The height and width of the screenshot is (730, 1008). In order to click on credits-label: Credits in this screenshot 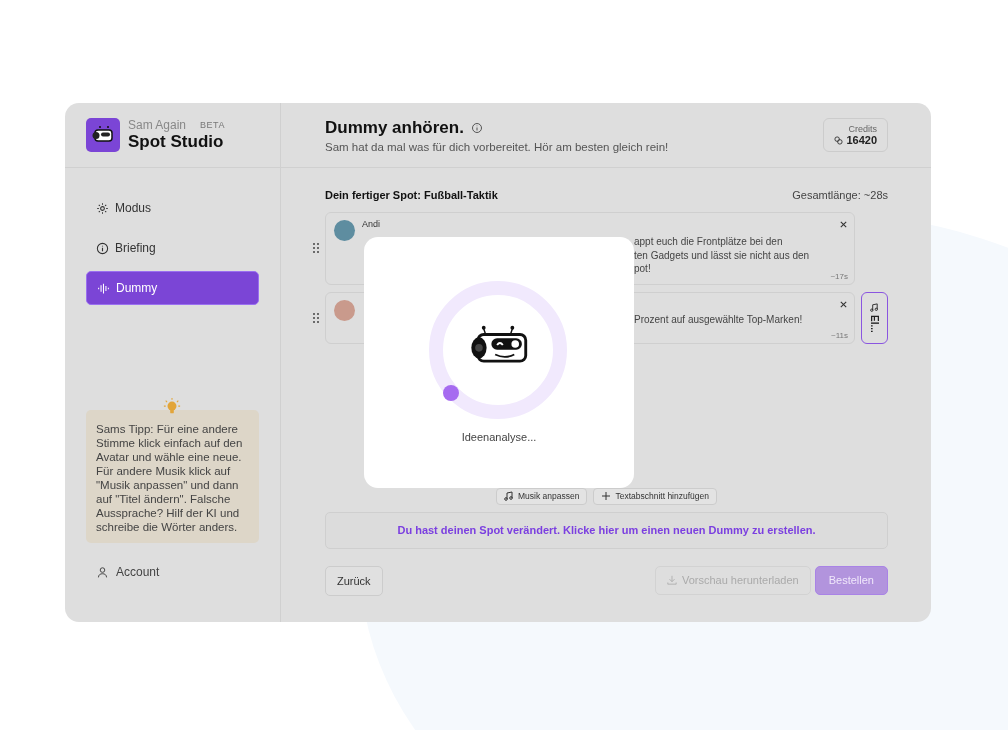, I will do `click(862, 129)`.